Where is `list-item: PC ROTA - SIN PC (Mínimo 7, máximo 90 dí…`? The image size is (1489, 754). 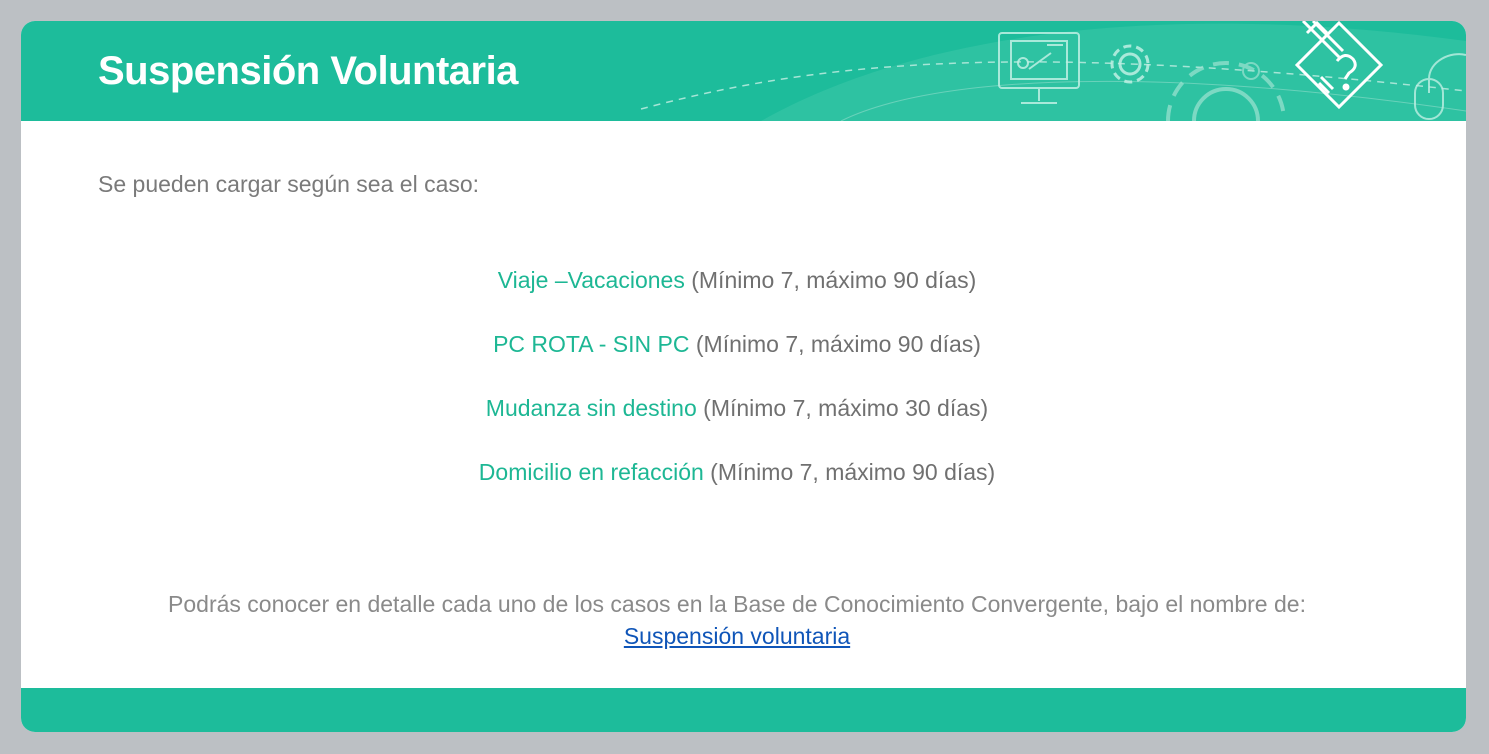
list-item: PC ROTA - SIN PC (Mínimo 7, máximo 90 dí… is located at coordinates (737, 361).